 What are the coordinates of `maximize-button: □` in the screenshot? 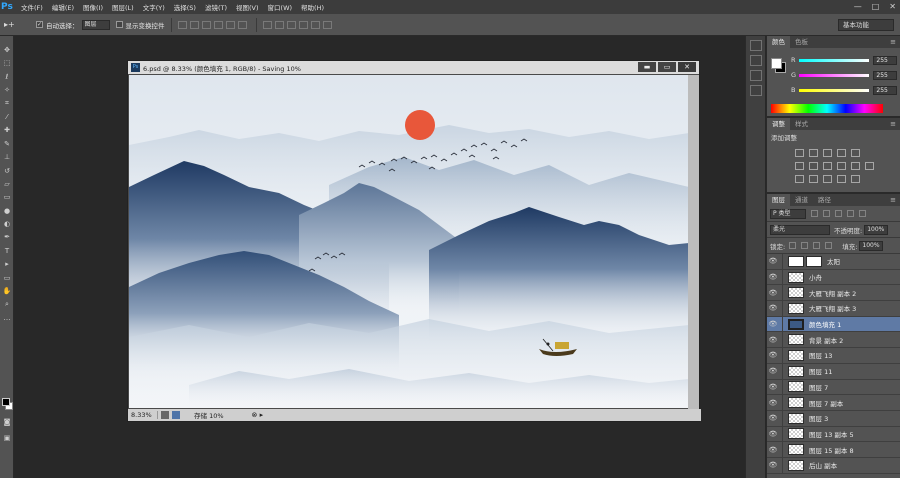 It's located at (876, 6).